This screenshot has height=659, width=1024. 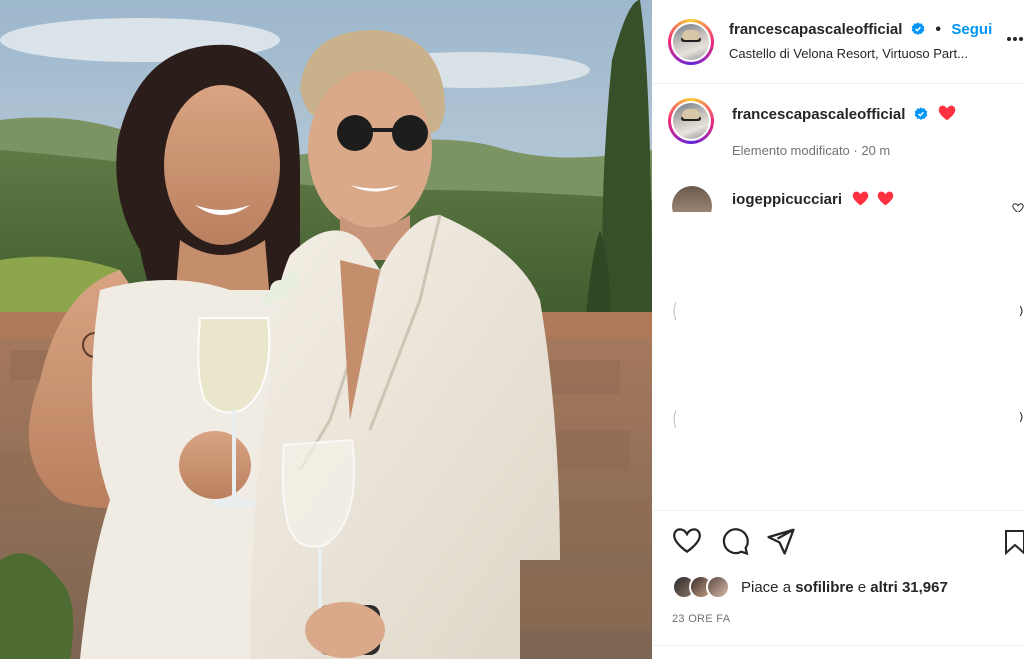 I want to click on likes-user: sofilibre, so click(x=824, y=587).